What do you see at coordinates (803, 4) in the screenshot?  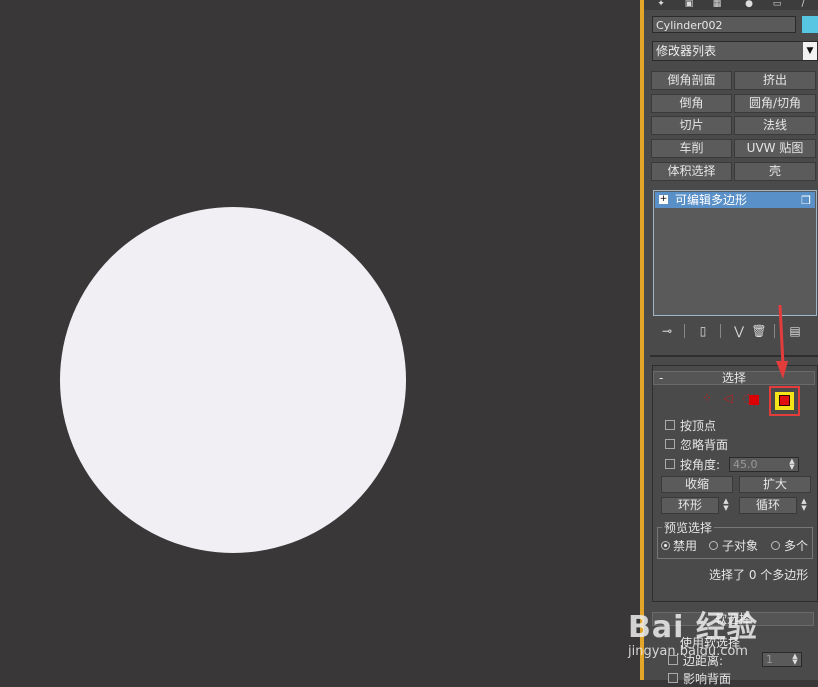 I see `utilities-tab-icon: /` at bounding box center [803, 4].